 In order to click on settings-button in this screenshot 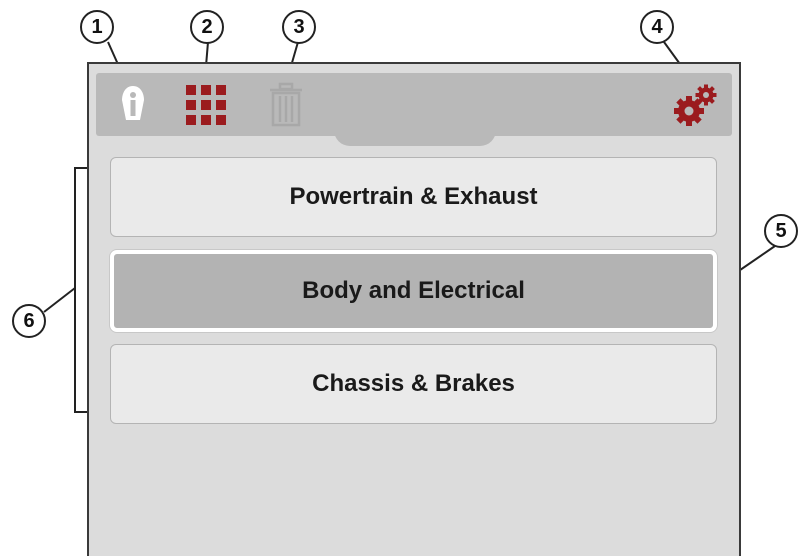, I will do `click(696, 104)`.